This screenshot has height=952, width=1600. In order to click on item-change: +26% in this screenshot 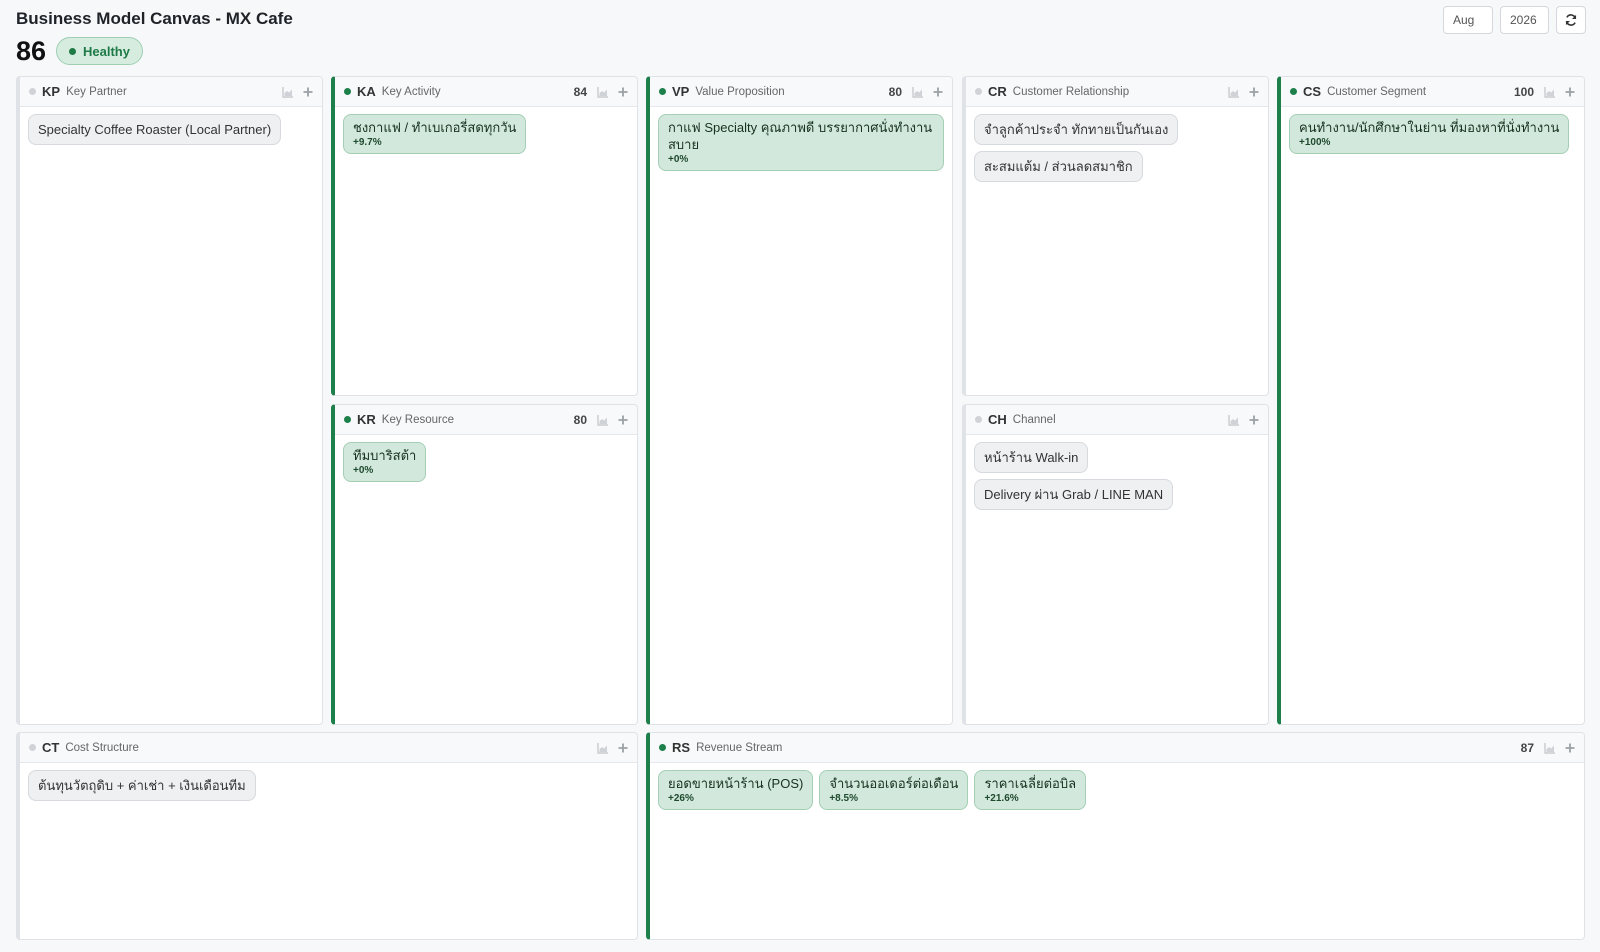, I will do `click(681, 798)`.